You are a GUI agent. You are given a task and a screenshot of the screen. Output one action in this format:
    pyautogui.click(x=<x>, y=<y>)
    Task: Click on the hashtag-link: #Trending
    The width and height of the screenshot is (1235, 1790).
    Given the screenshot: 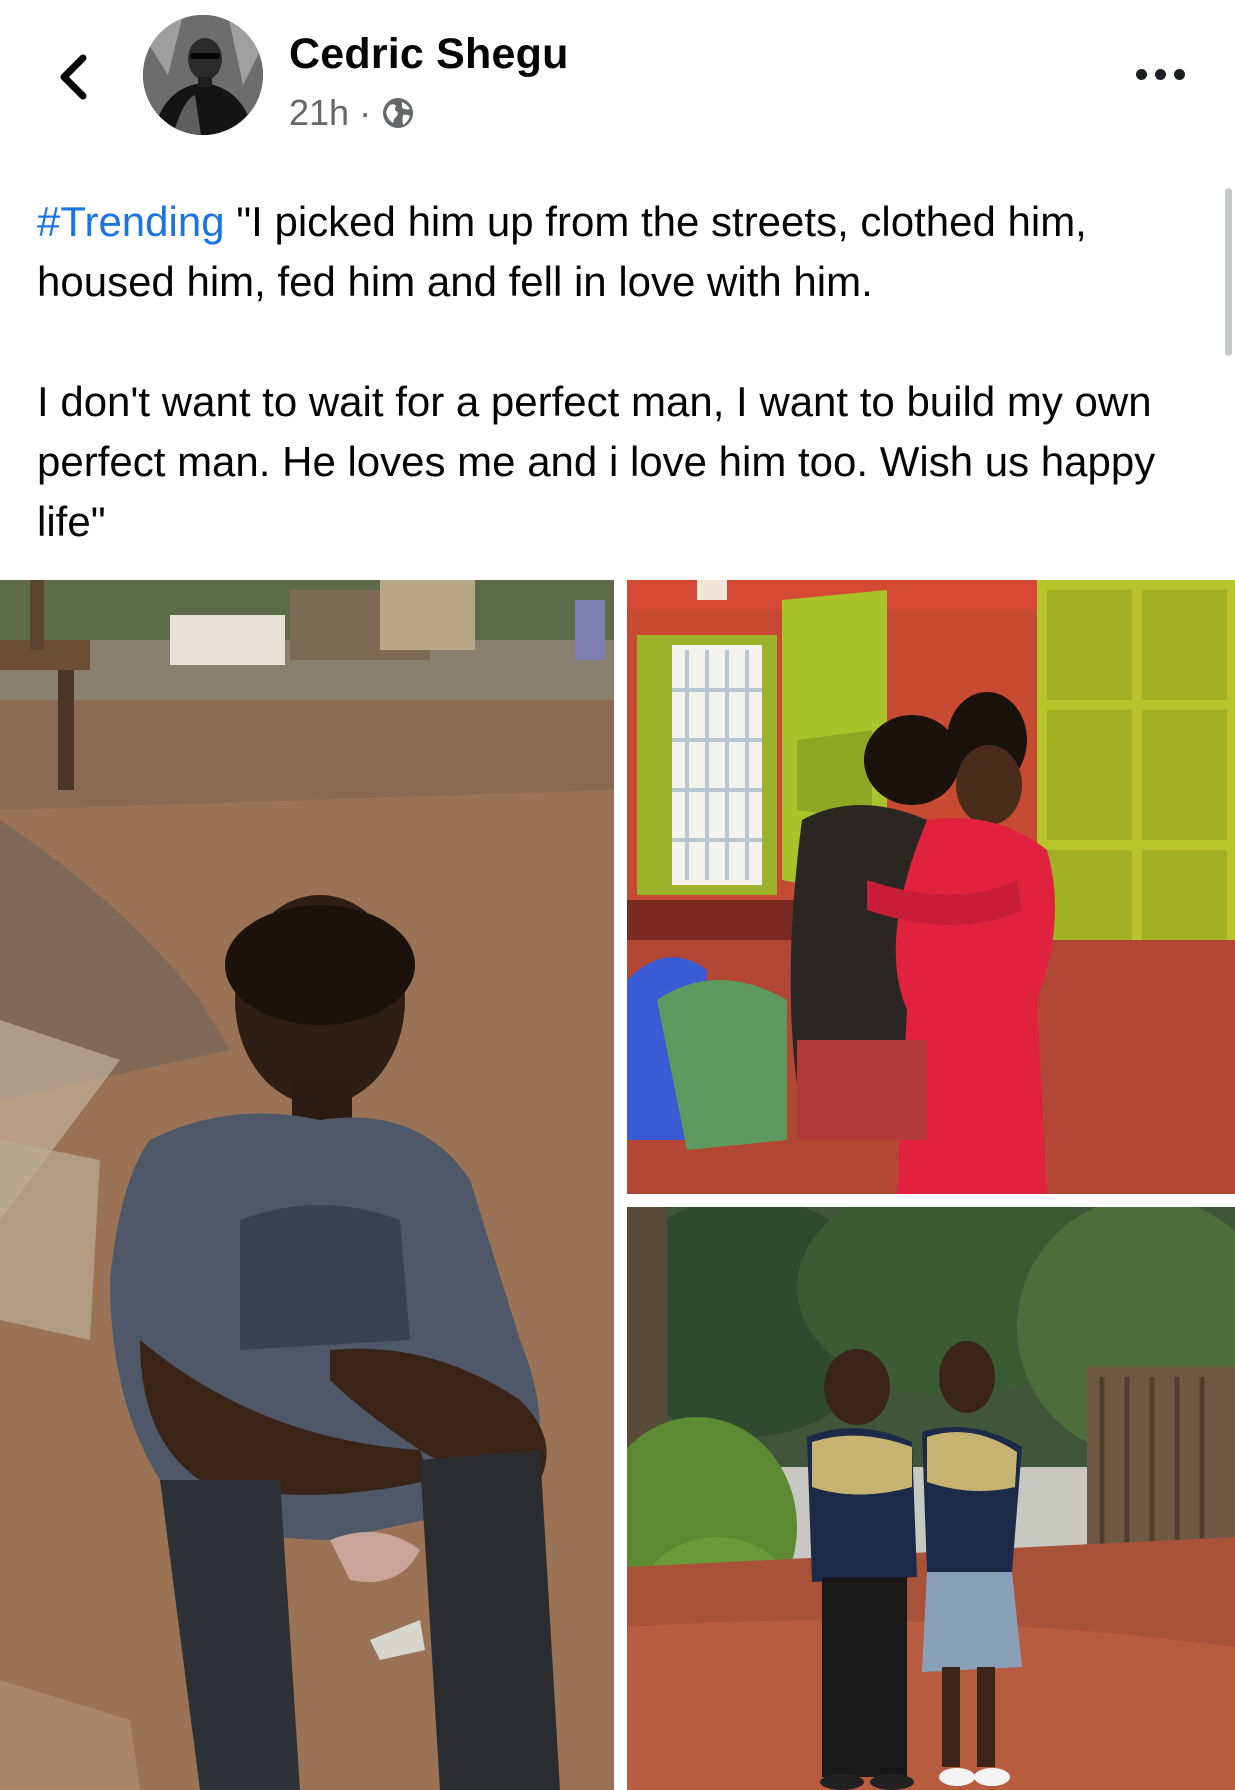 What is the action you would take?
    pyautogui.click(x=131, y=221)
    